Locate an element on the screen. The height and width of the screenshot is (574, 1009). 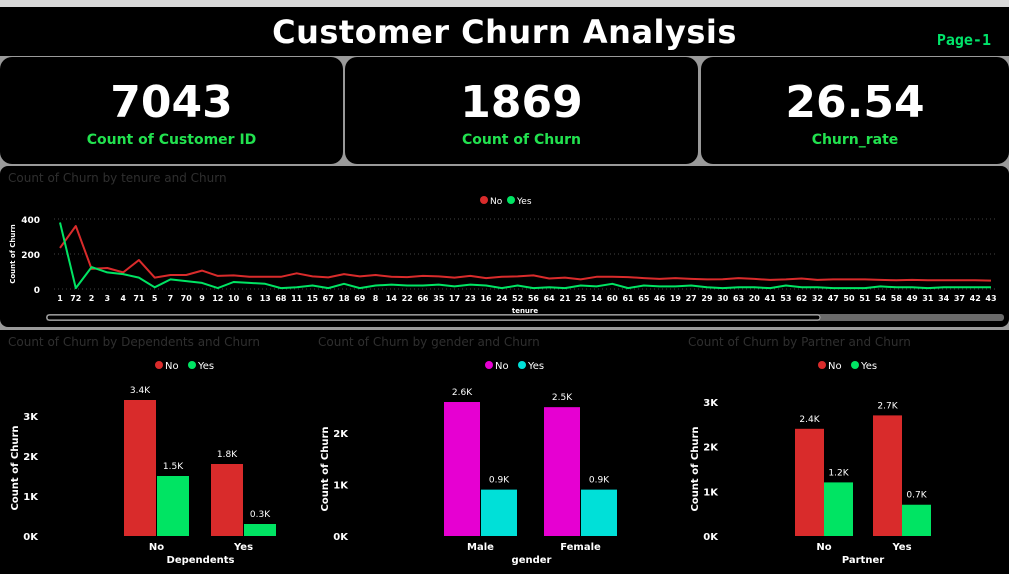
data-label: 2.6K is located at coordinates (462, 393).